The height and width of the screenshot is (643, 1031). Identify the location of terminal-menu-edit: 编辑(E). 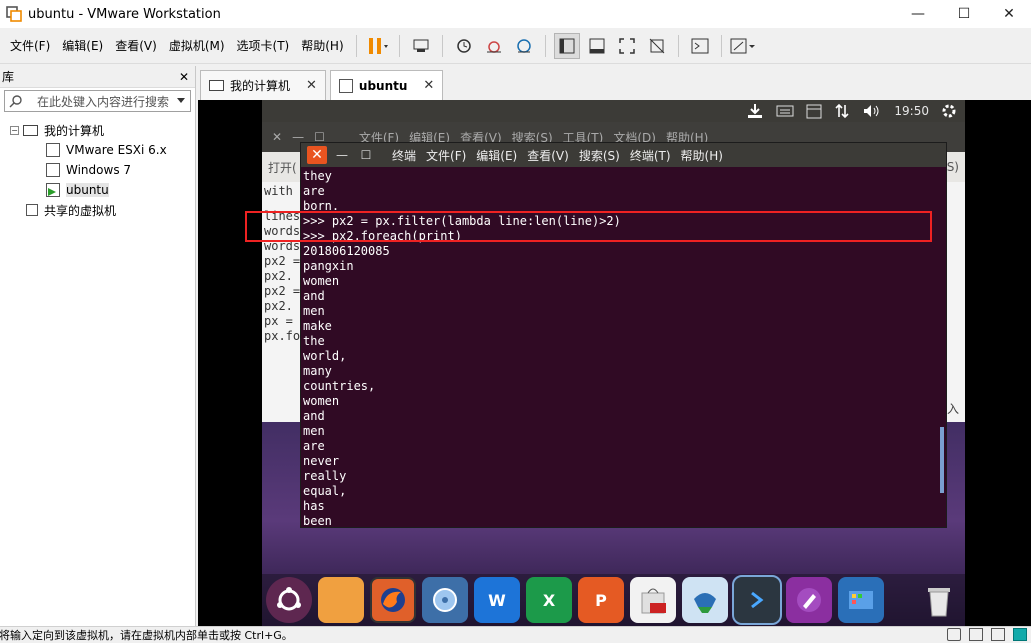
(496, 155).